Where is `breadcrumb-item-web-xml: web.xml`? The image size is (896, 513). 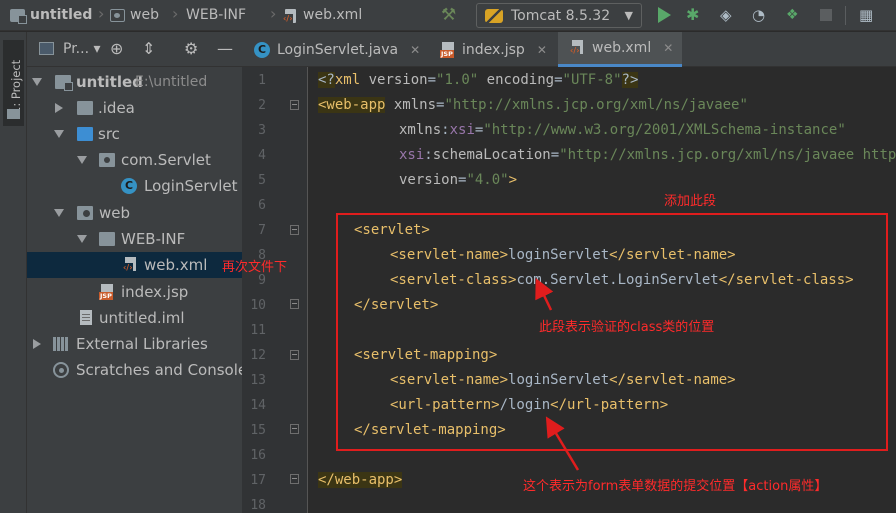
breadcrumb-item-web-xml: web.xml is located at coordinates (322, 15).